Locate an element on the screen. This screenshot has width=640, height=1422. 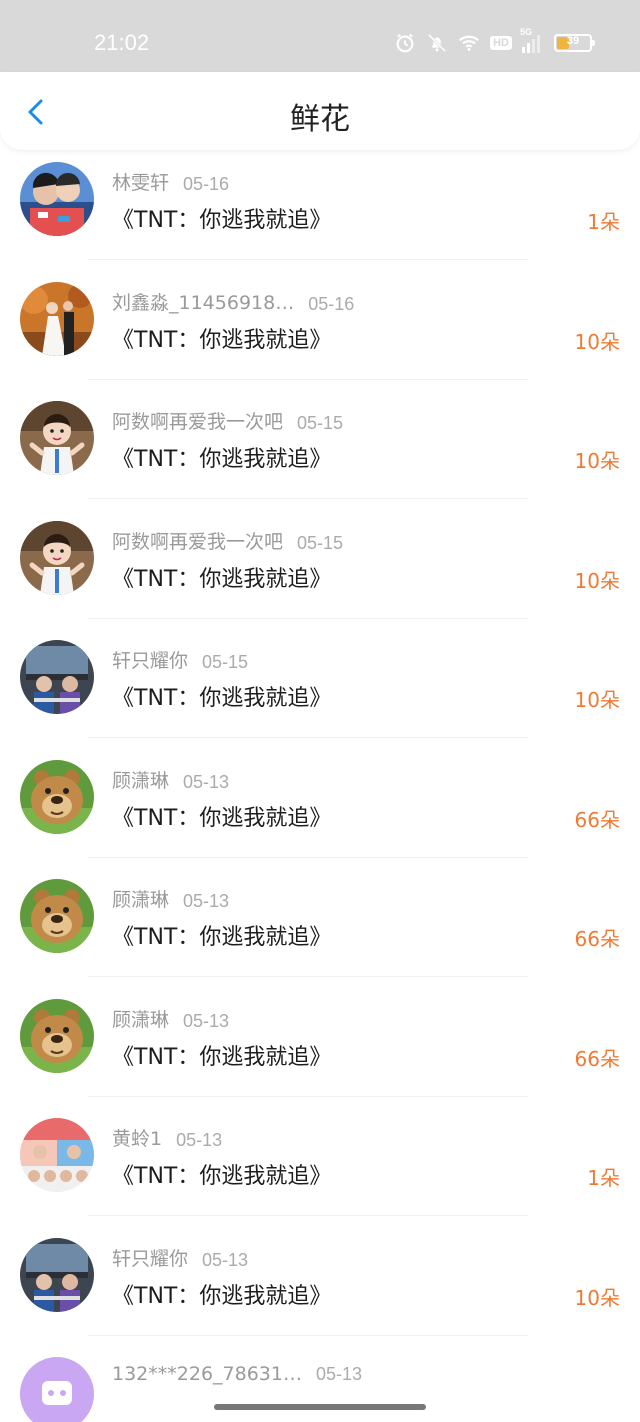
item-meta: 黄蛉1 05-13 is located at coordinates (167, 1137).